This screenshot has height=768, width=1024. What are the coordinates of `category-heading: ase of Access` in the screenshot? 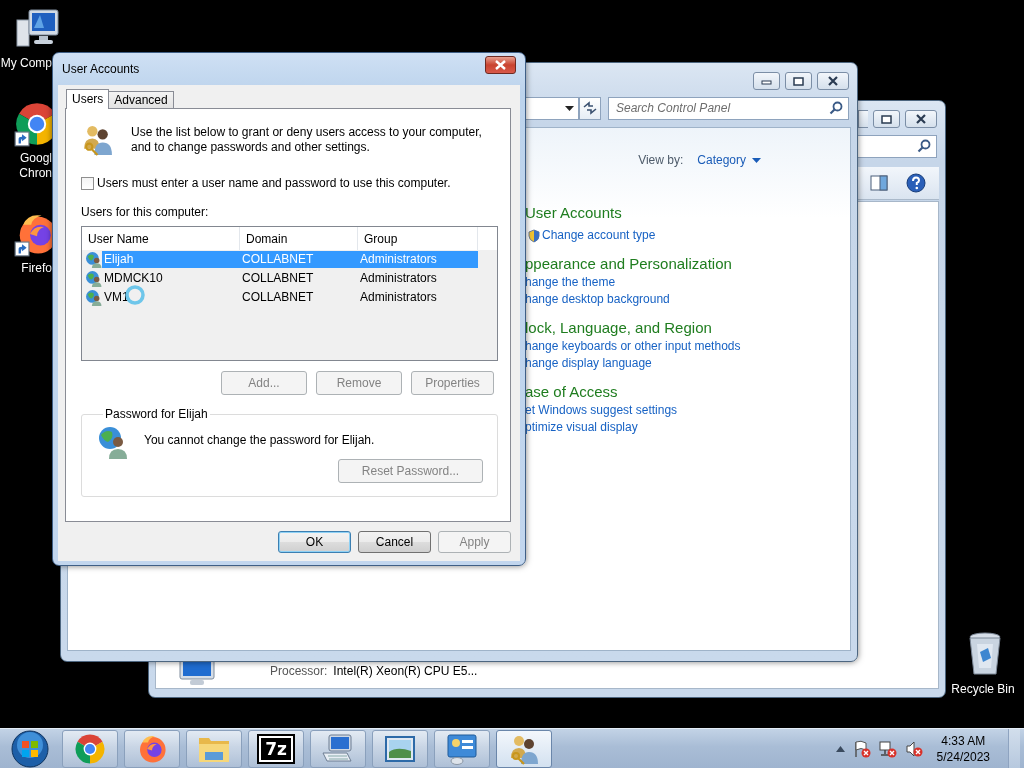 It's located at (687, 392).